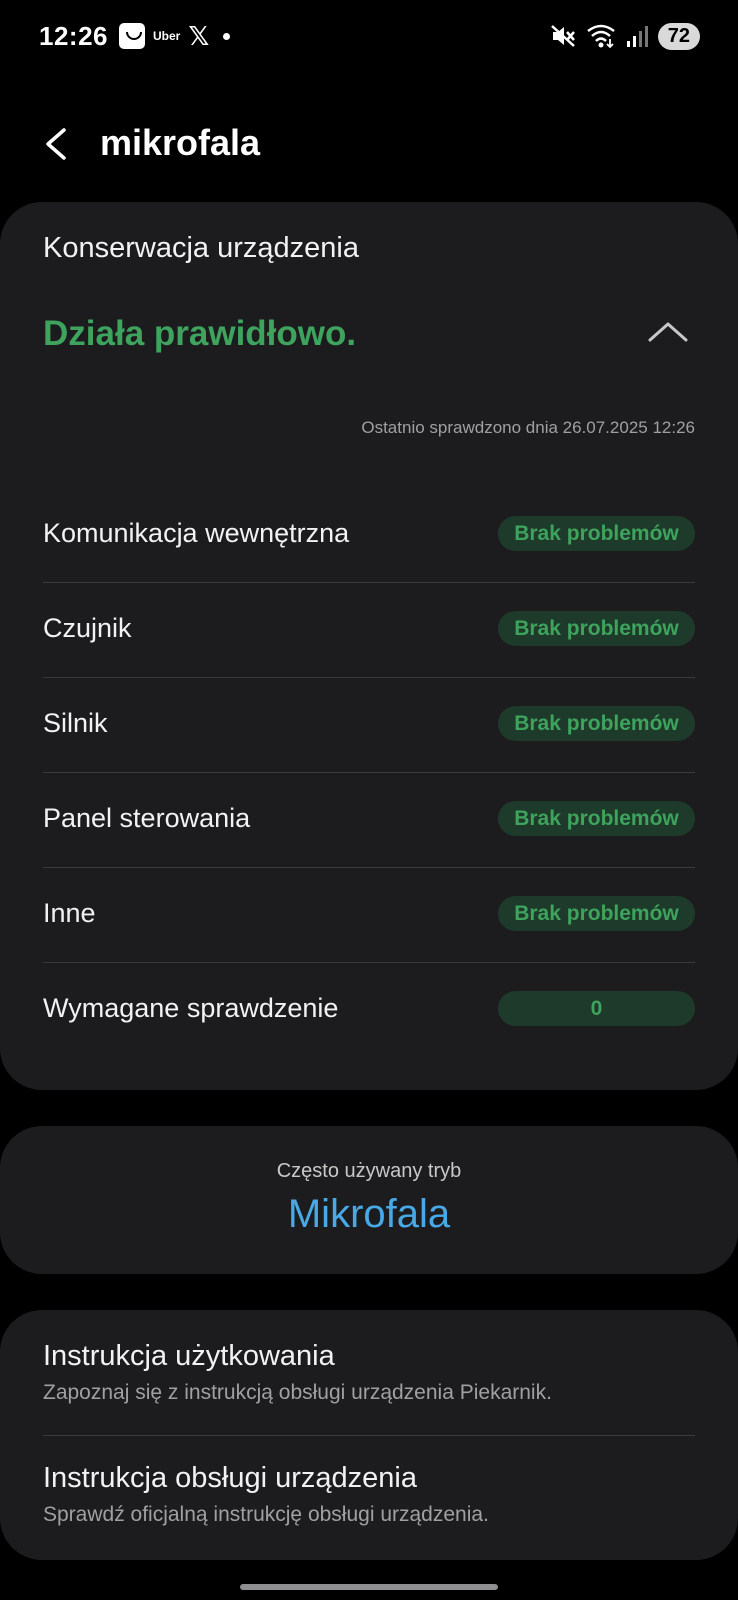 This screenshot has width=738, height=1600. Describe the element at coordinates (230, 1478) in the screenshot. I see `device-manual-title: Instrukcja obsługi urządzenia` at that location.